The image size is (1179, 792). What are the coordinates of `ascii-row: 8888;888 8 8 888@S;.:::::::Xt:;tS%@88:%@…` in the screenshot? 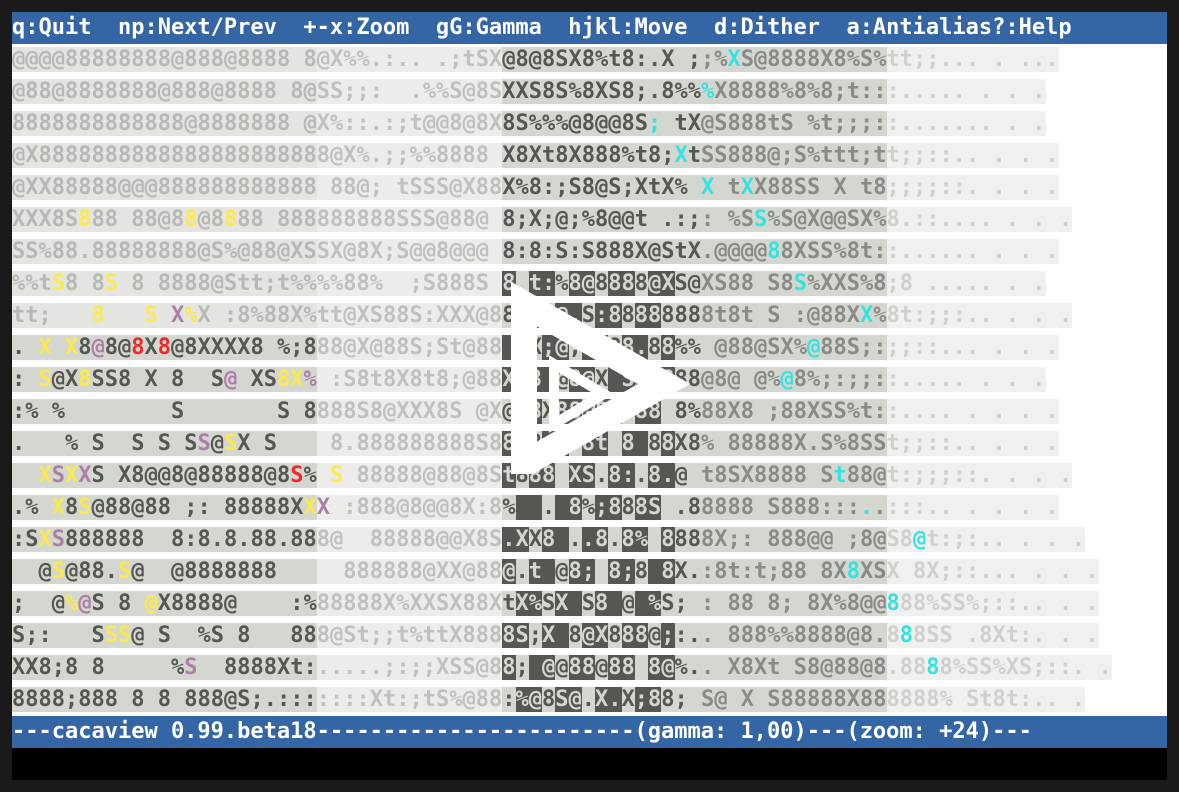 It's located at (549, 699).